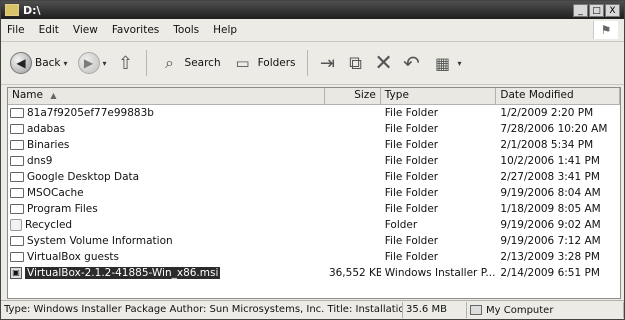  I want to click on back-dropdown-icon: ▾, so click(66, 63).